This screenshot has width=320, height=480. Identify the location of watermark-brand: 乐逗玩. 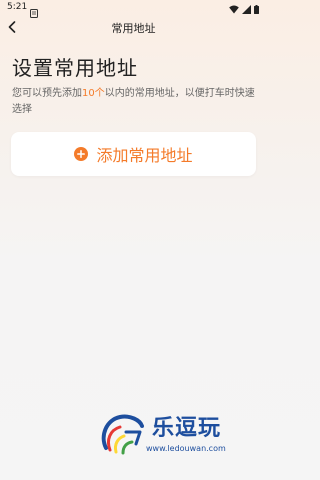
(187, 428).